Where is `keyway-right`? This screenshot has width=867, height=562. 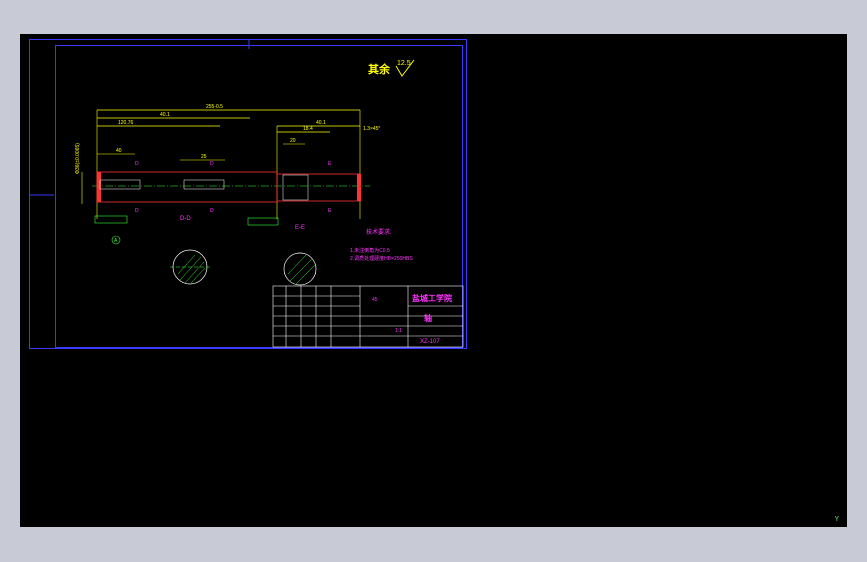 keyway-right is located at coordinates (295, 187).